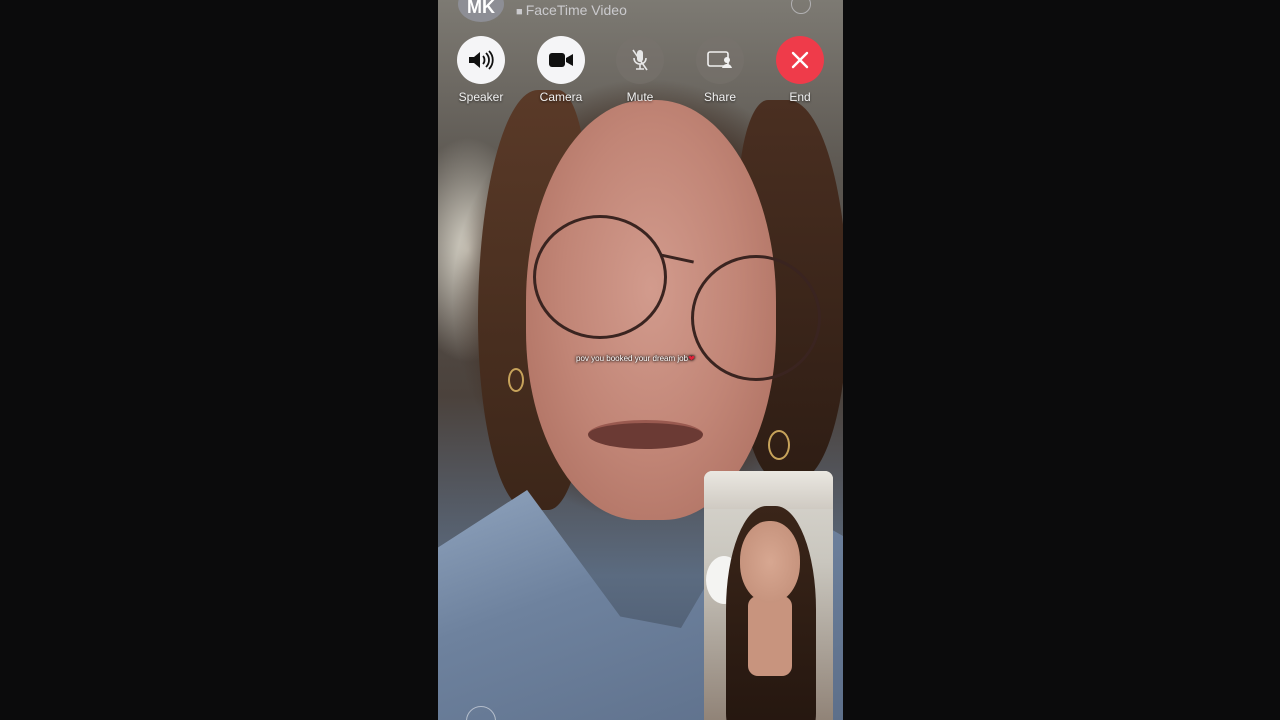  I want to click on video-camera-icon, so click(561, 60).